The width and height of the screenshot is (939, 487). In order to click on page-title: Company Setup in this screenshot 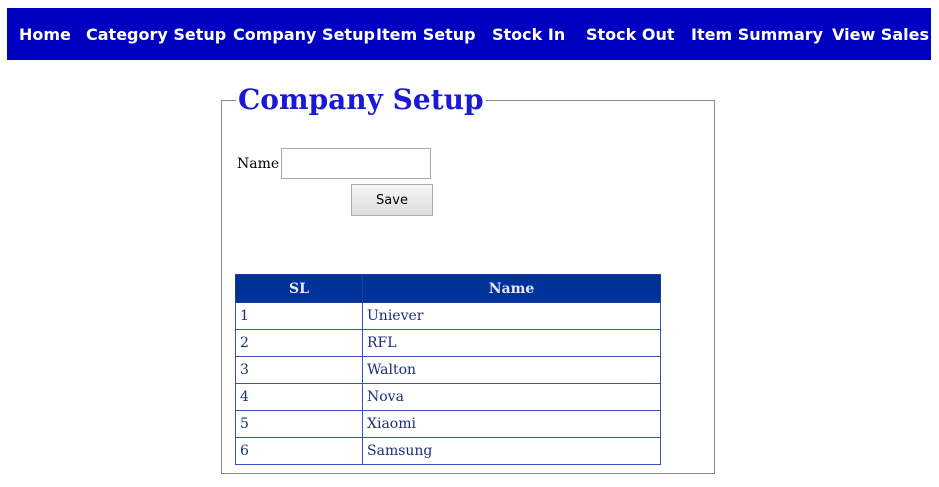, I will do `click(361, 99)`.